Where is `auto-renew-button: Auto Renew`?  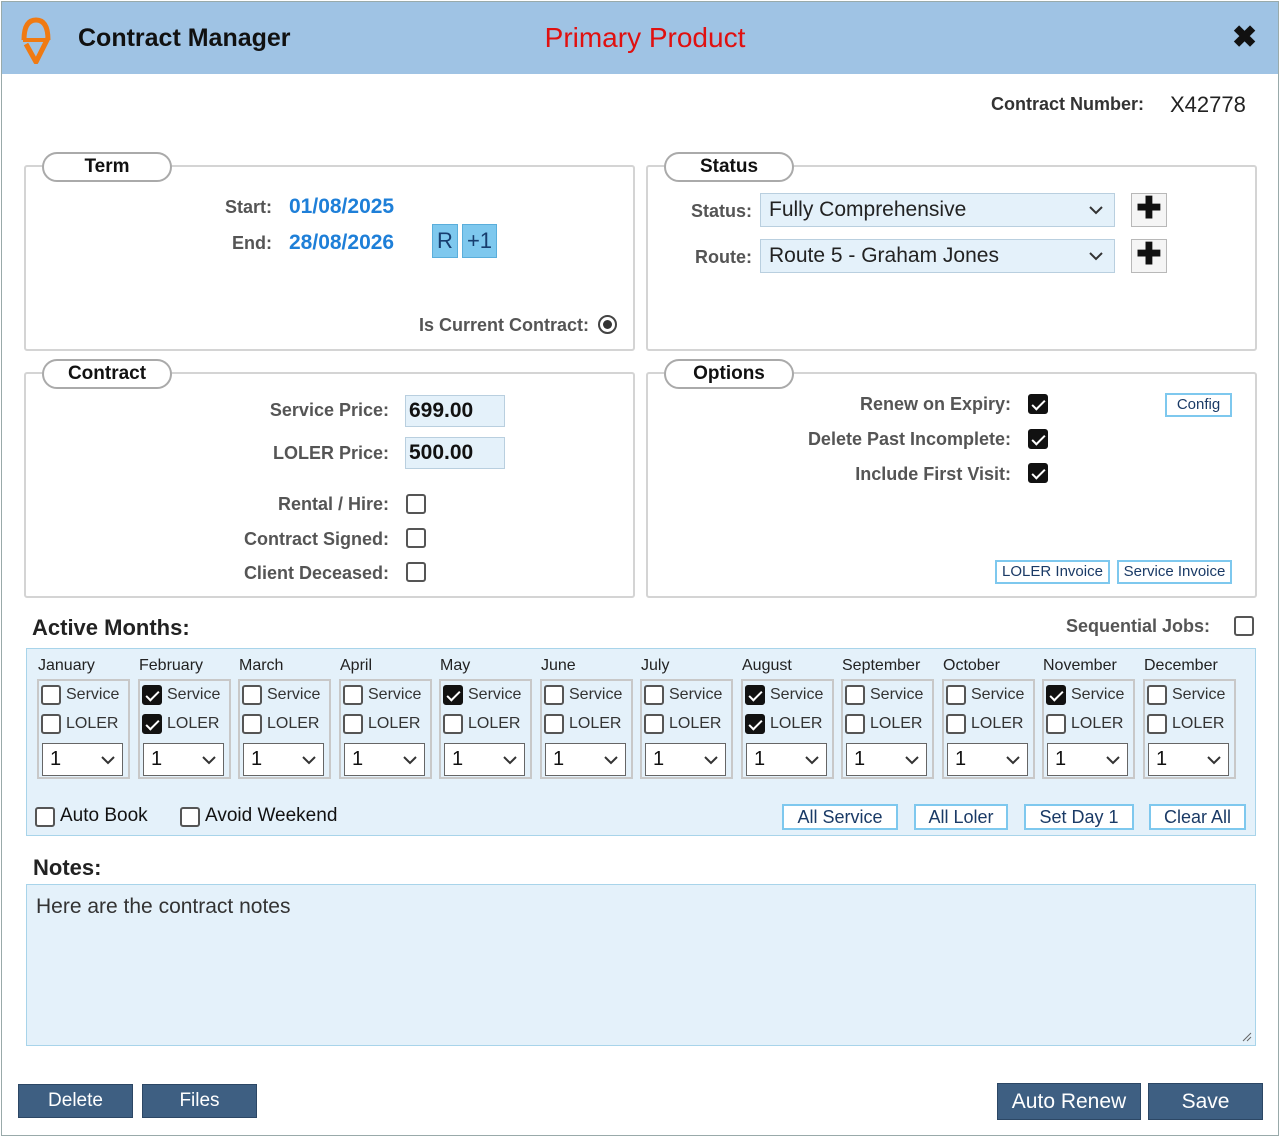 auto-renew-button: Auto Renew is located at coordinates (1069, 1101).